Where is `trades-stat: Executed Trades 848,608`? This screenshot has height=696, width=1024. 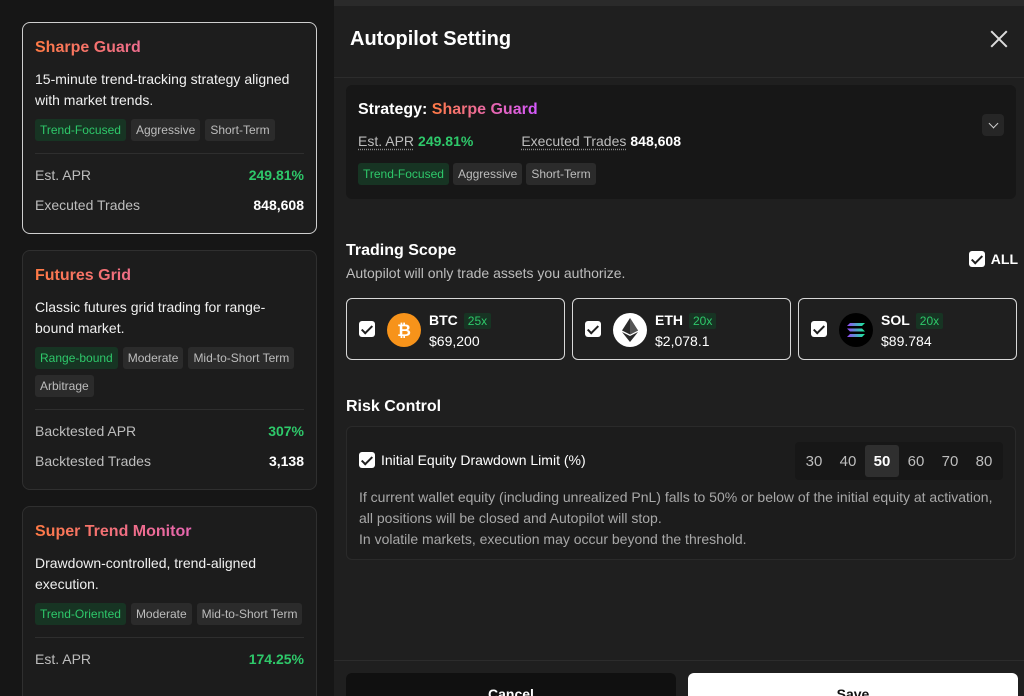
trades-stat: Executed Trades 848,608 is located at coordinates (601, 141).